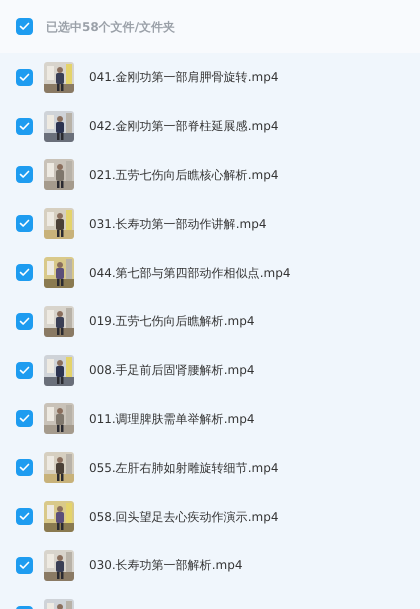  What do you see at coordinates (183, 77) in the screenshot?
I see `file-name: 041.金刚功第一部肩胛骨旋转.mp4` at bounding box center [183, 77].